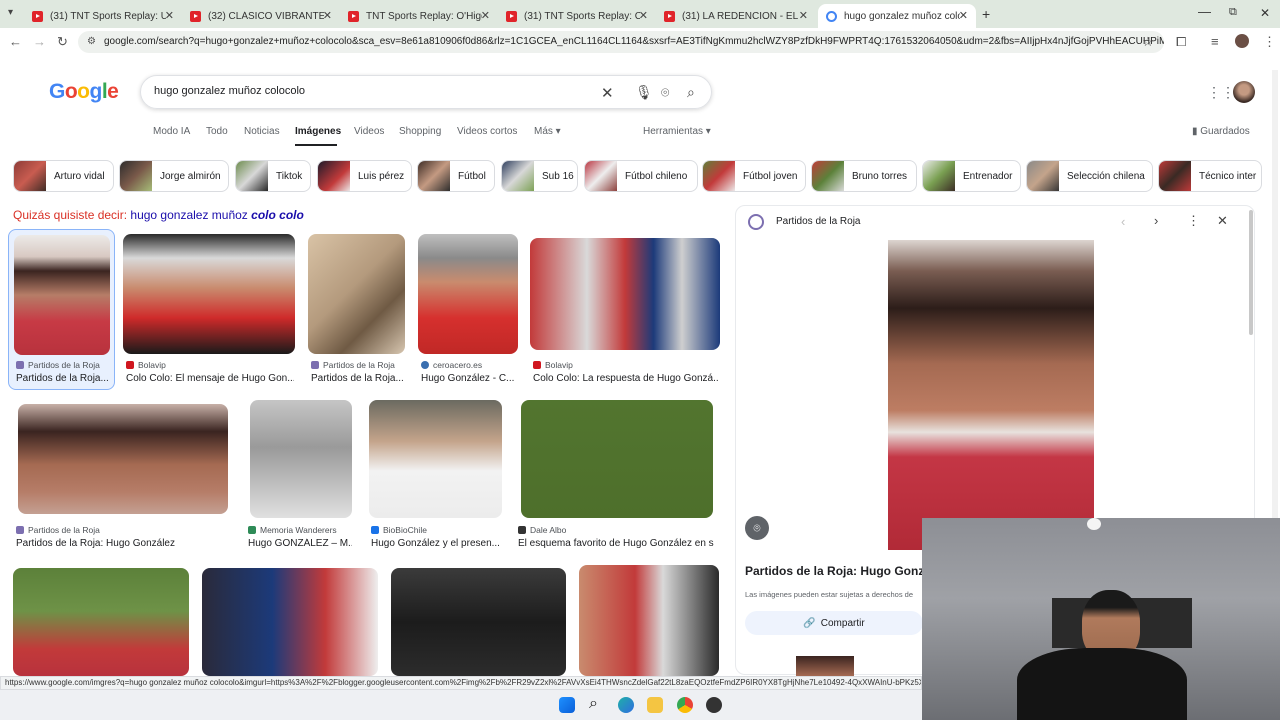 The width and height of the screenshot is (1280, 720). Describe the element at coordinates (487, 131) in the screenshot. I see `tab-videos-cortos: Videos cortos` at that location.